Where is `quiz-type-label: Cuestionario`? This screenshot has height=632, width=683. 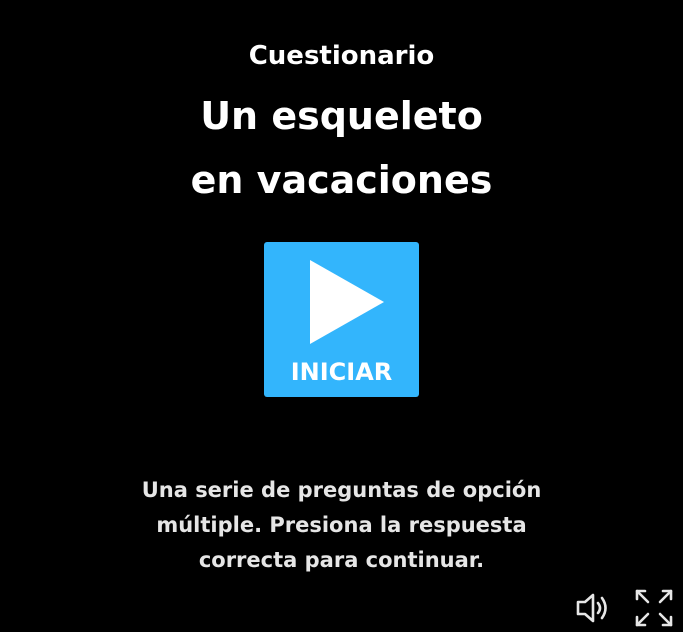 quiz-type-label: Cuestionario is located at coordinates (341, 56).